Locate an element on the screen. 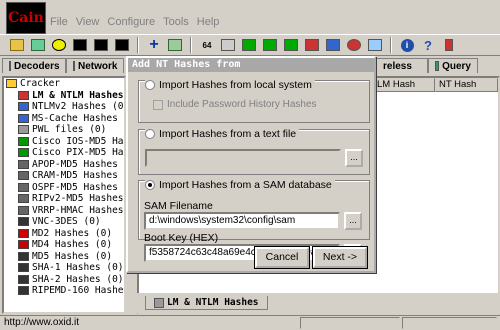 Image resolution: width=500 pixels, height=330 pixels. tree-item: MS-Cache Hashes (0) is located at coordinates (64, 119).